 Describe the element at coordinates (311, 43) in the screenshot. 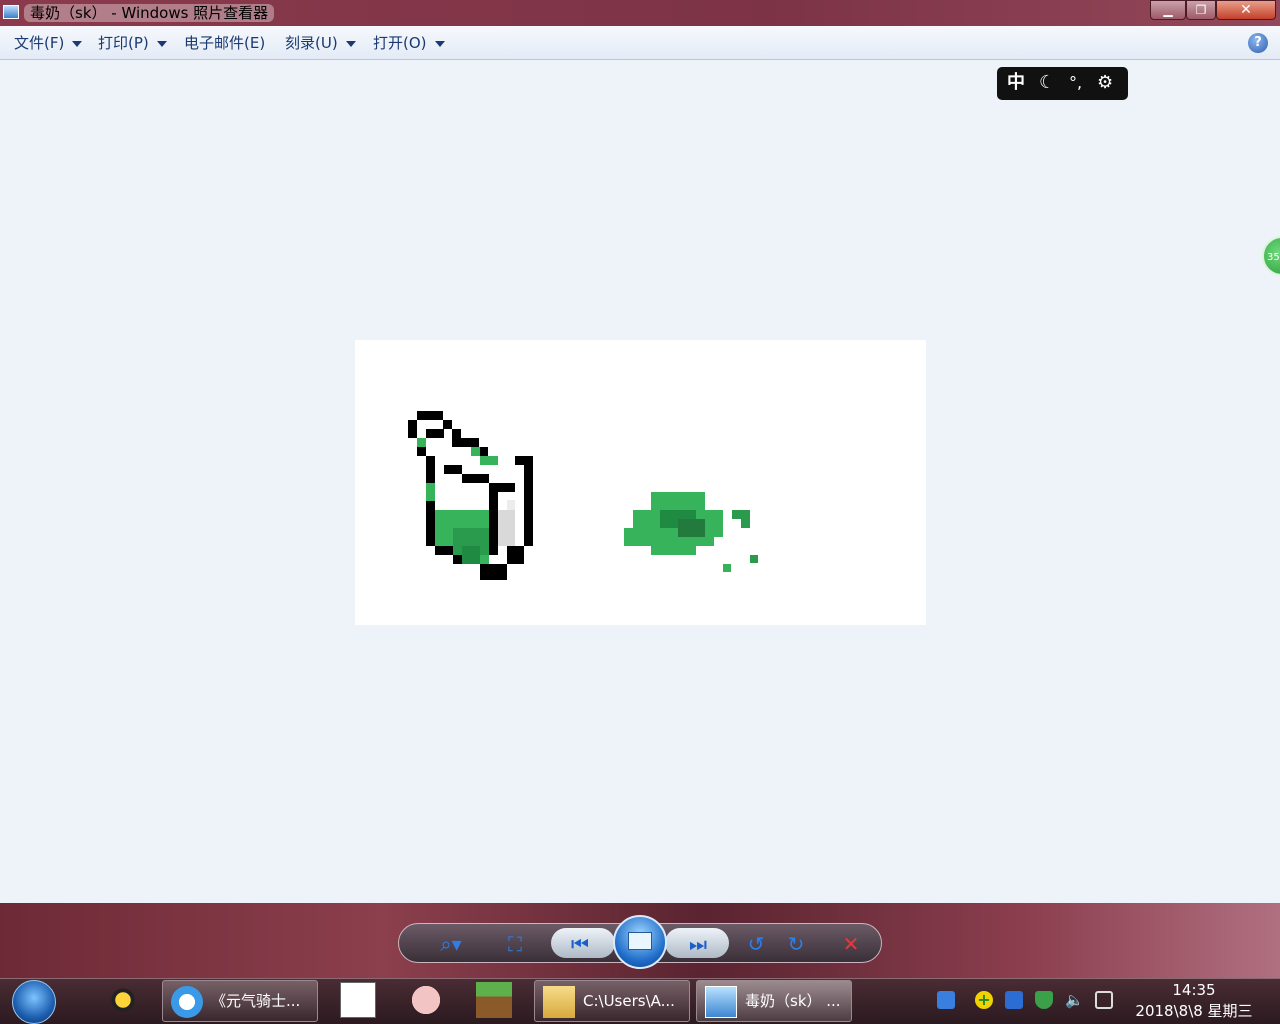

I see `menu-burn-label: 刻录(U)` at that location.